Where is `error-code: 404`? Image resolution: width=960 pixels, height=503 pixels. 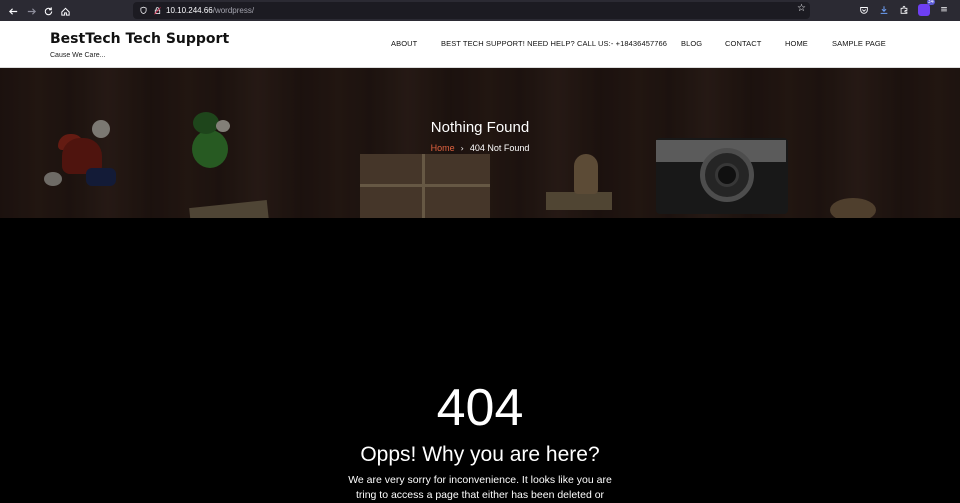 error-code: 404 is located at coordinates (480, 408).